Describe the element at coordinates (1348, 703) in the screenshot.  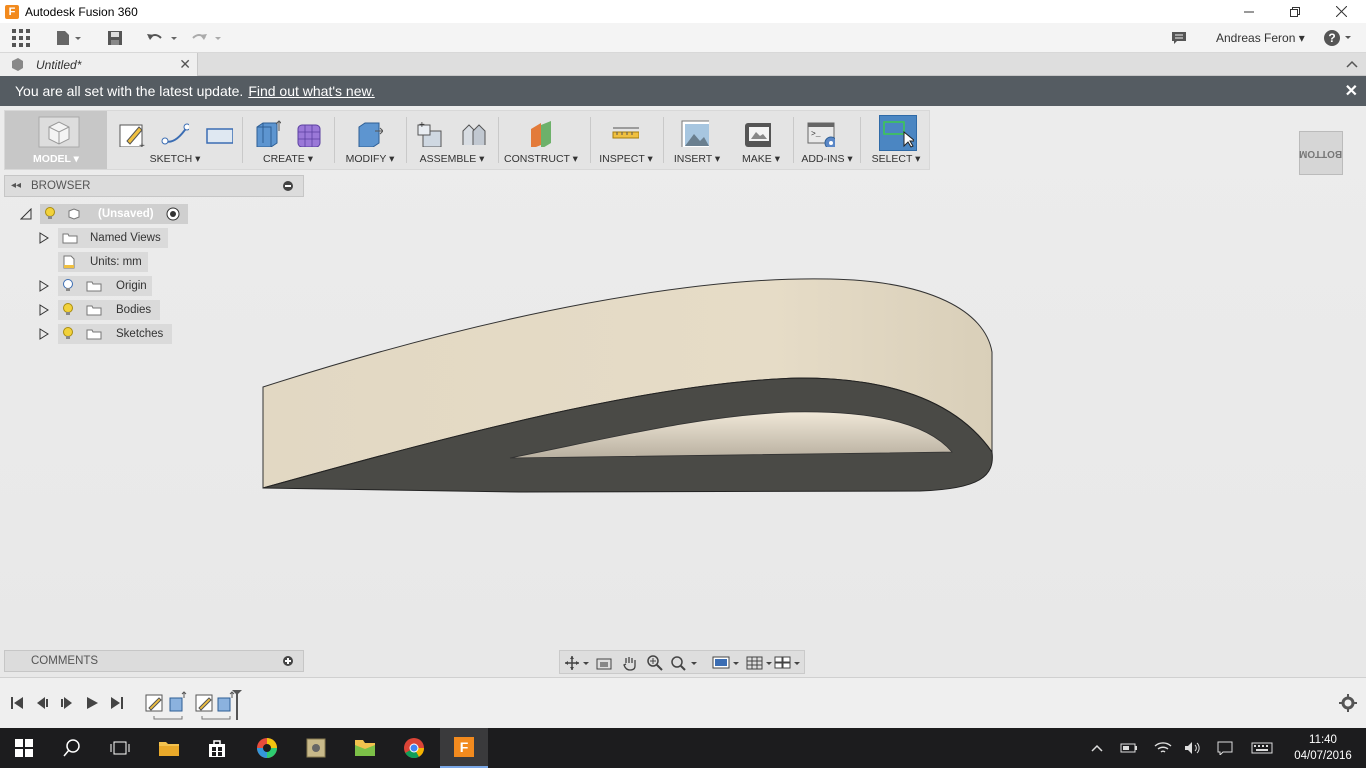
I see `timeline-settings-icon` at that location.